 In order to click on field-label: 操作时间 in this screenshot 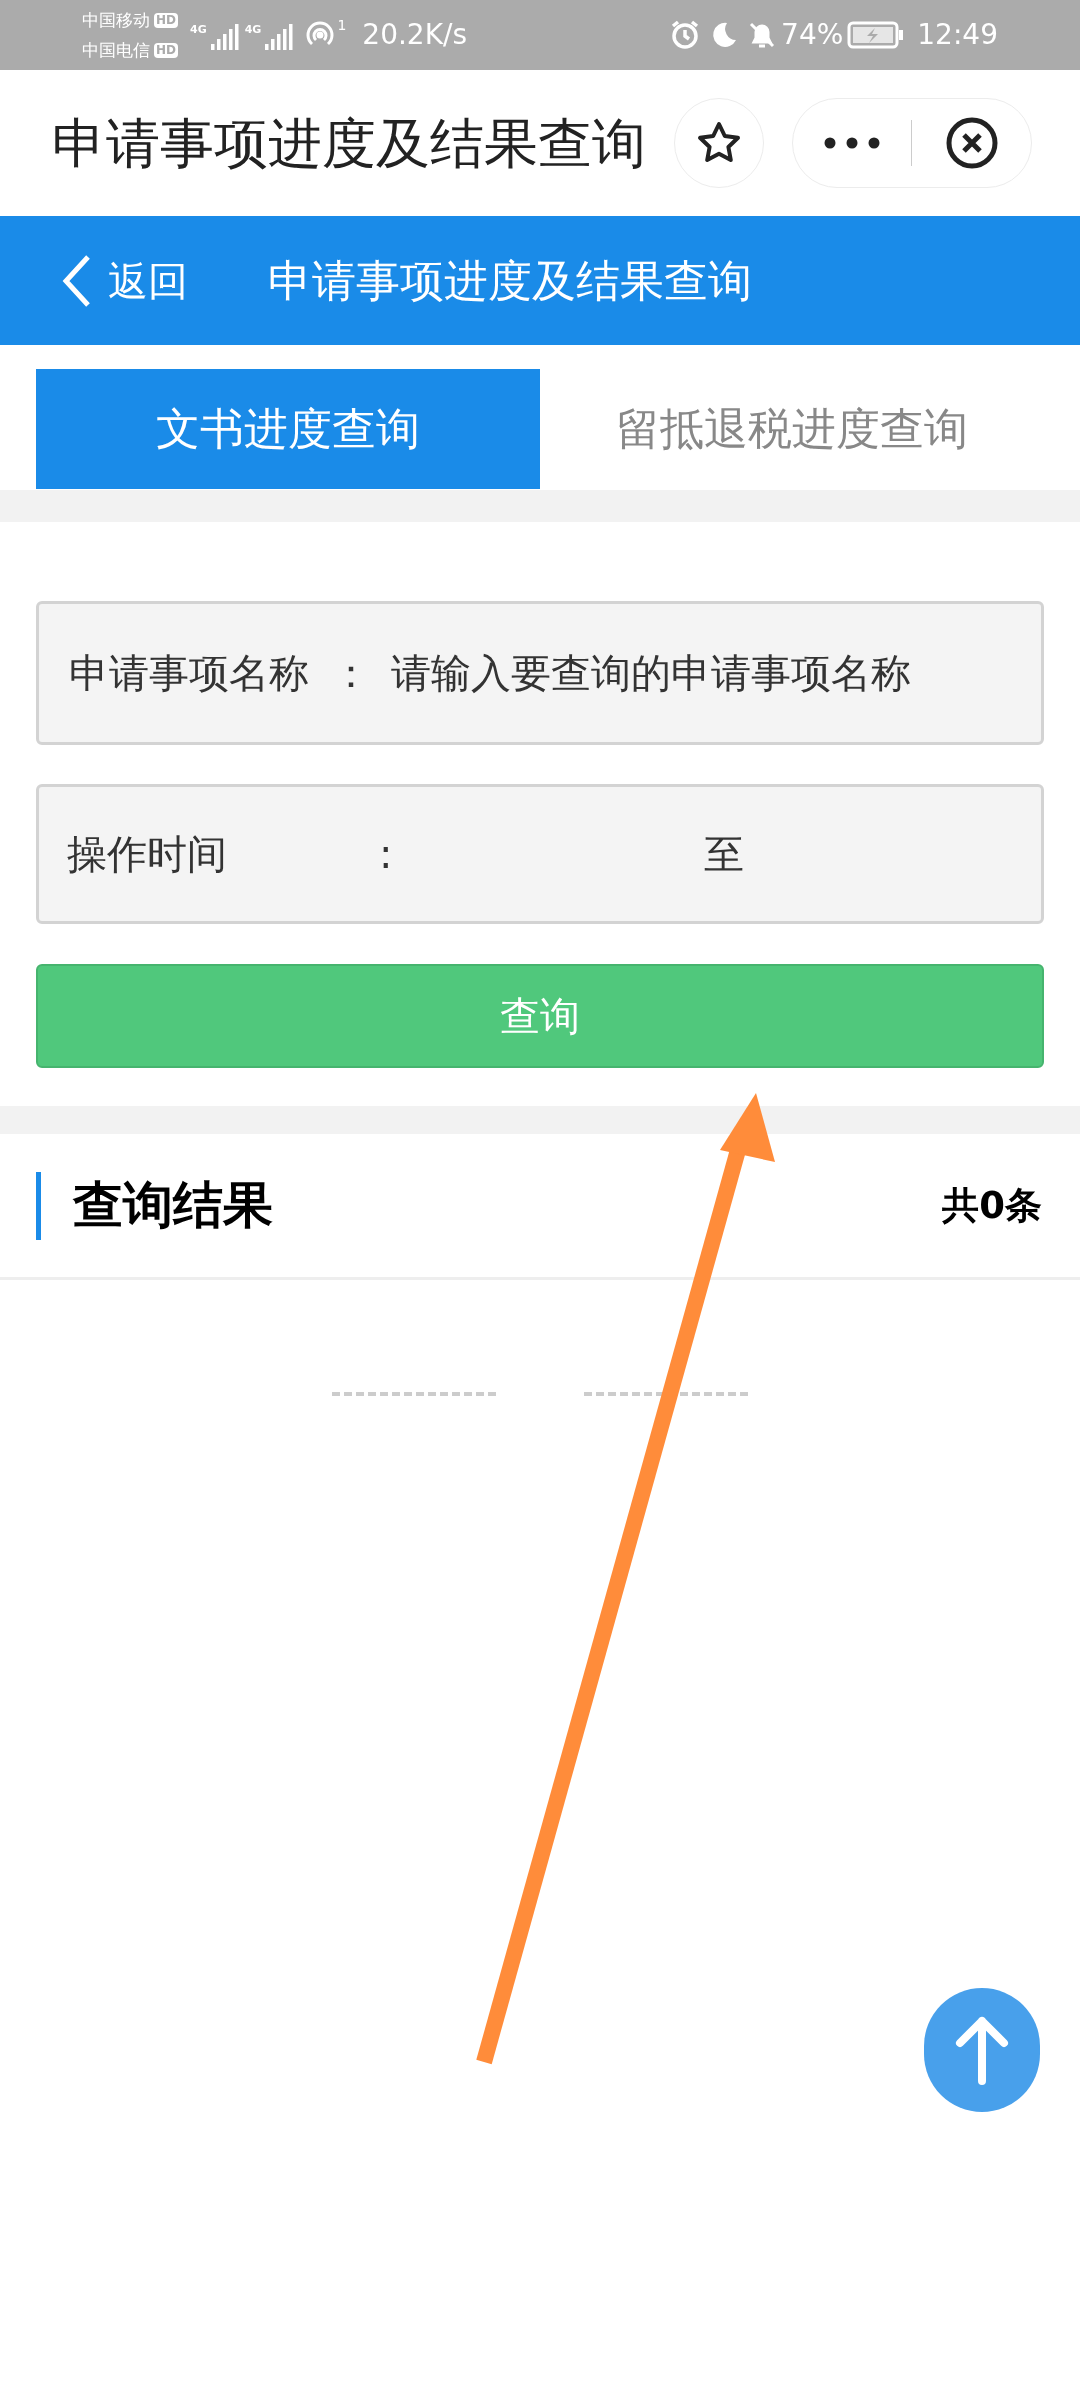, I will do `click(147, 854)`.